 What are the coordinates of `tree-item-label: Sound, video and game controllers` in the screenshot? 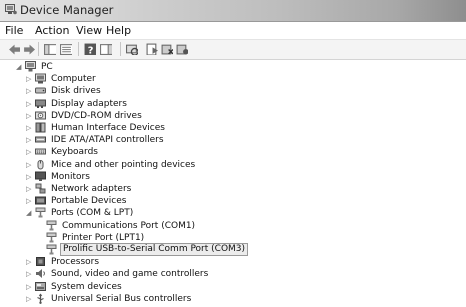 It's located at (130, 274).